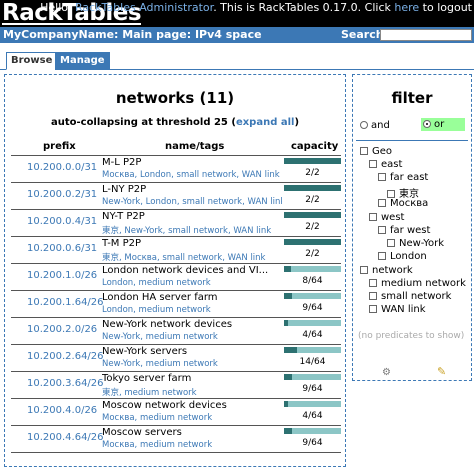 The image size is (474, 467). Describe the element at coordinates (147, 378) in the screenshot. I see `network-name: Tokyo server farm` at that location.